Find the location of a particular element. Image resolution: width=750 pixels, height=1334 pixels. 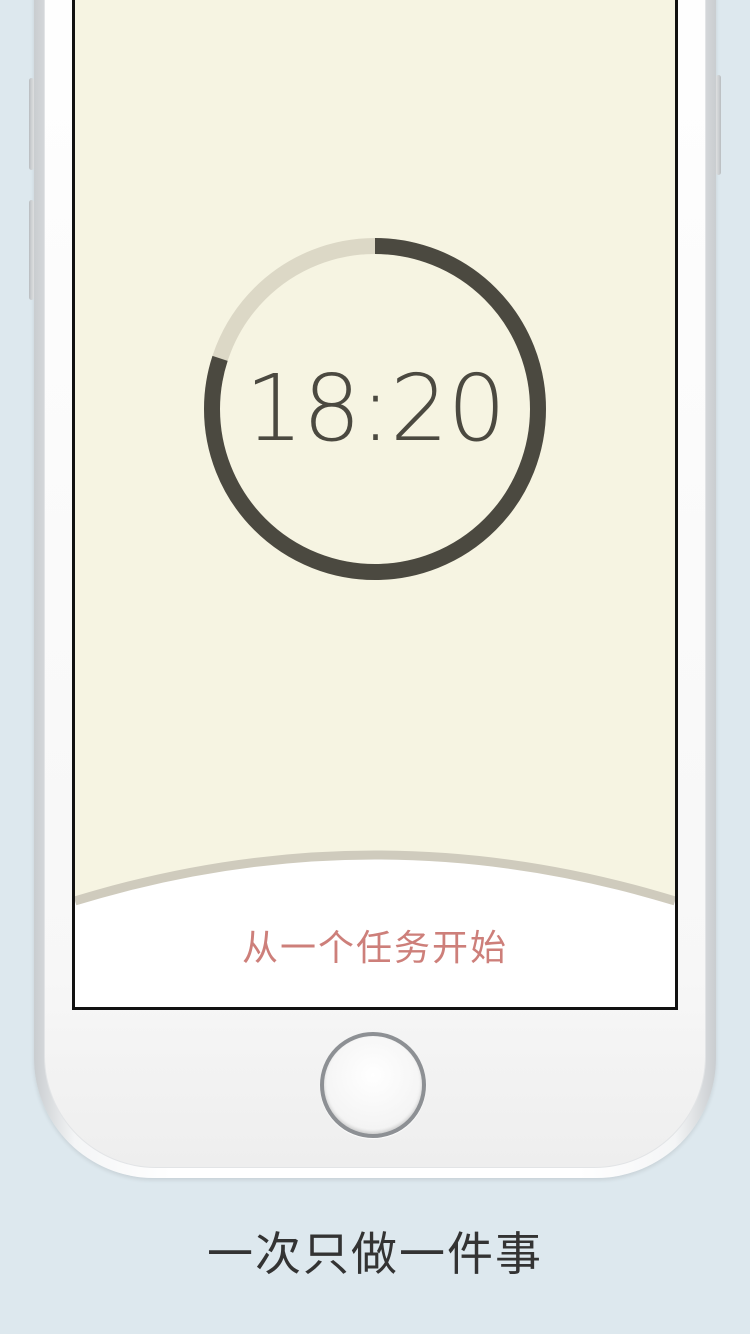

home-button is located at coordinates (373, 1085).